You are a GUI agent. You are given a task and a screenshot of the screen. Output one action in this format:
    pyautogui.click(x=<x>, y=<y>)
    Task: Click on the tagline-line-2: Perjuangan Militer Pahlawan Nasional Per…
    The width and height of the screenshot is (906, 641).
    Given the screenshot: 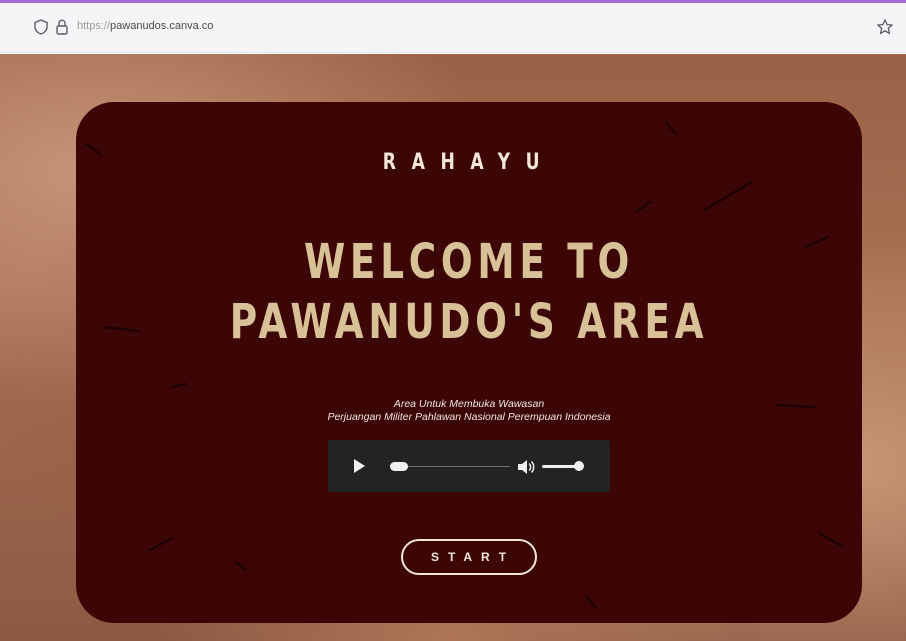 What is the action you would take?
    pyautogui.click(x=469, y=417)
    